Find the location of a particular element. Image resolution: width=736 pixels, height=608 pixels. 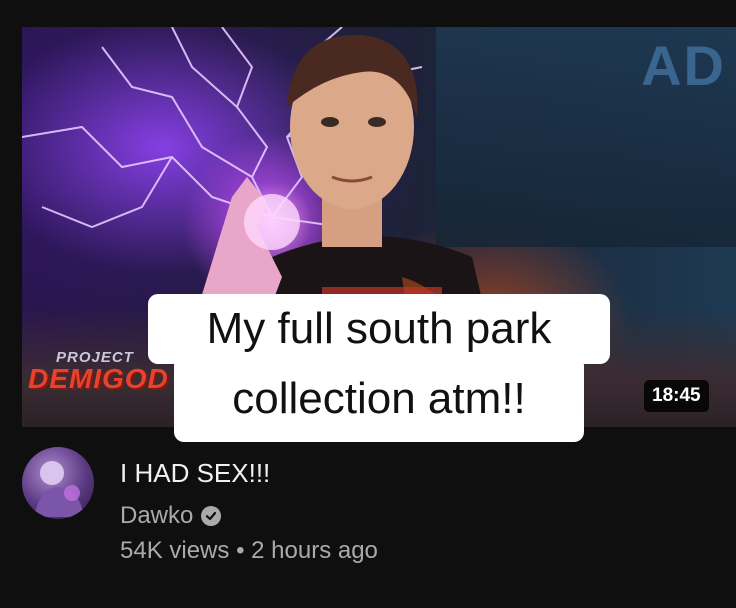

avatar-figure-icon is located at coordinates (59, 489).